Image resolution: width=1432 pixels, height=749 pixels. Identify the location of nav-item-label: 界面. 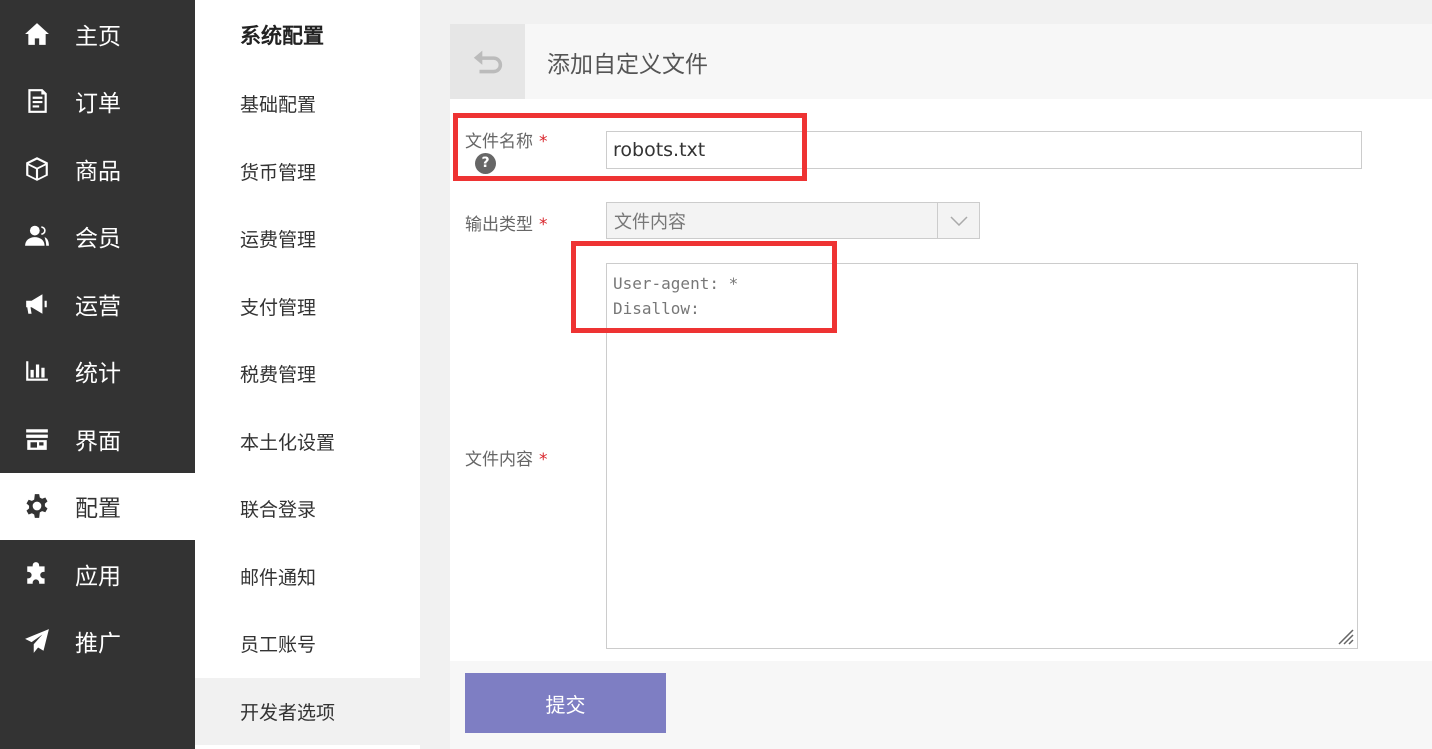
(98, 441).